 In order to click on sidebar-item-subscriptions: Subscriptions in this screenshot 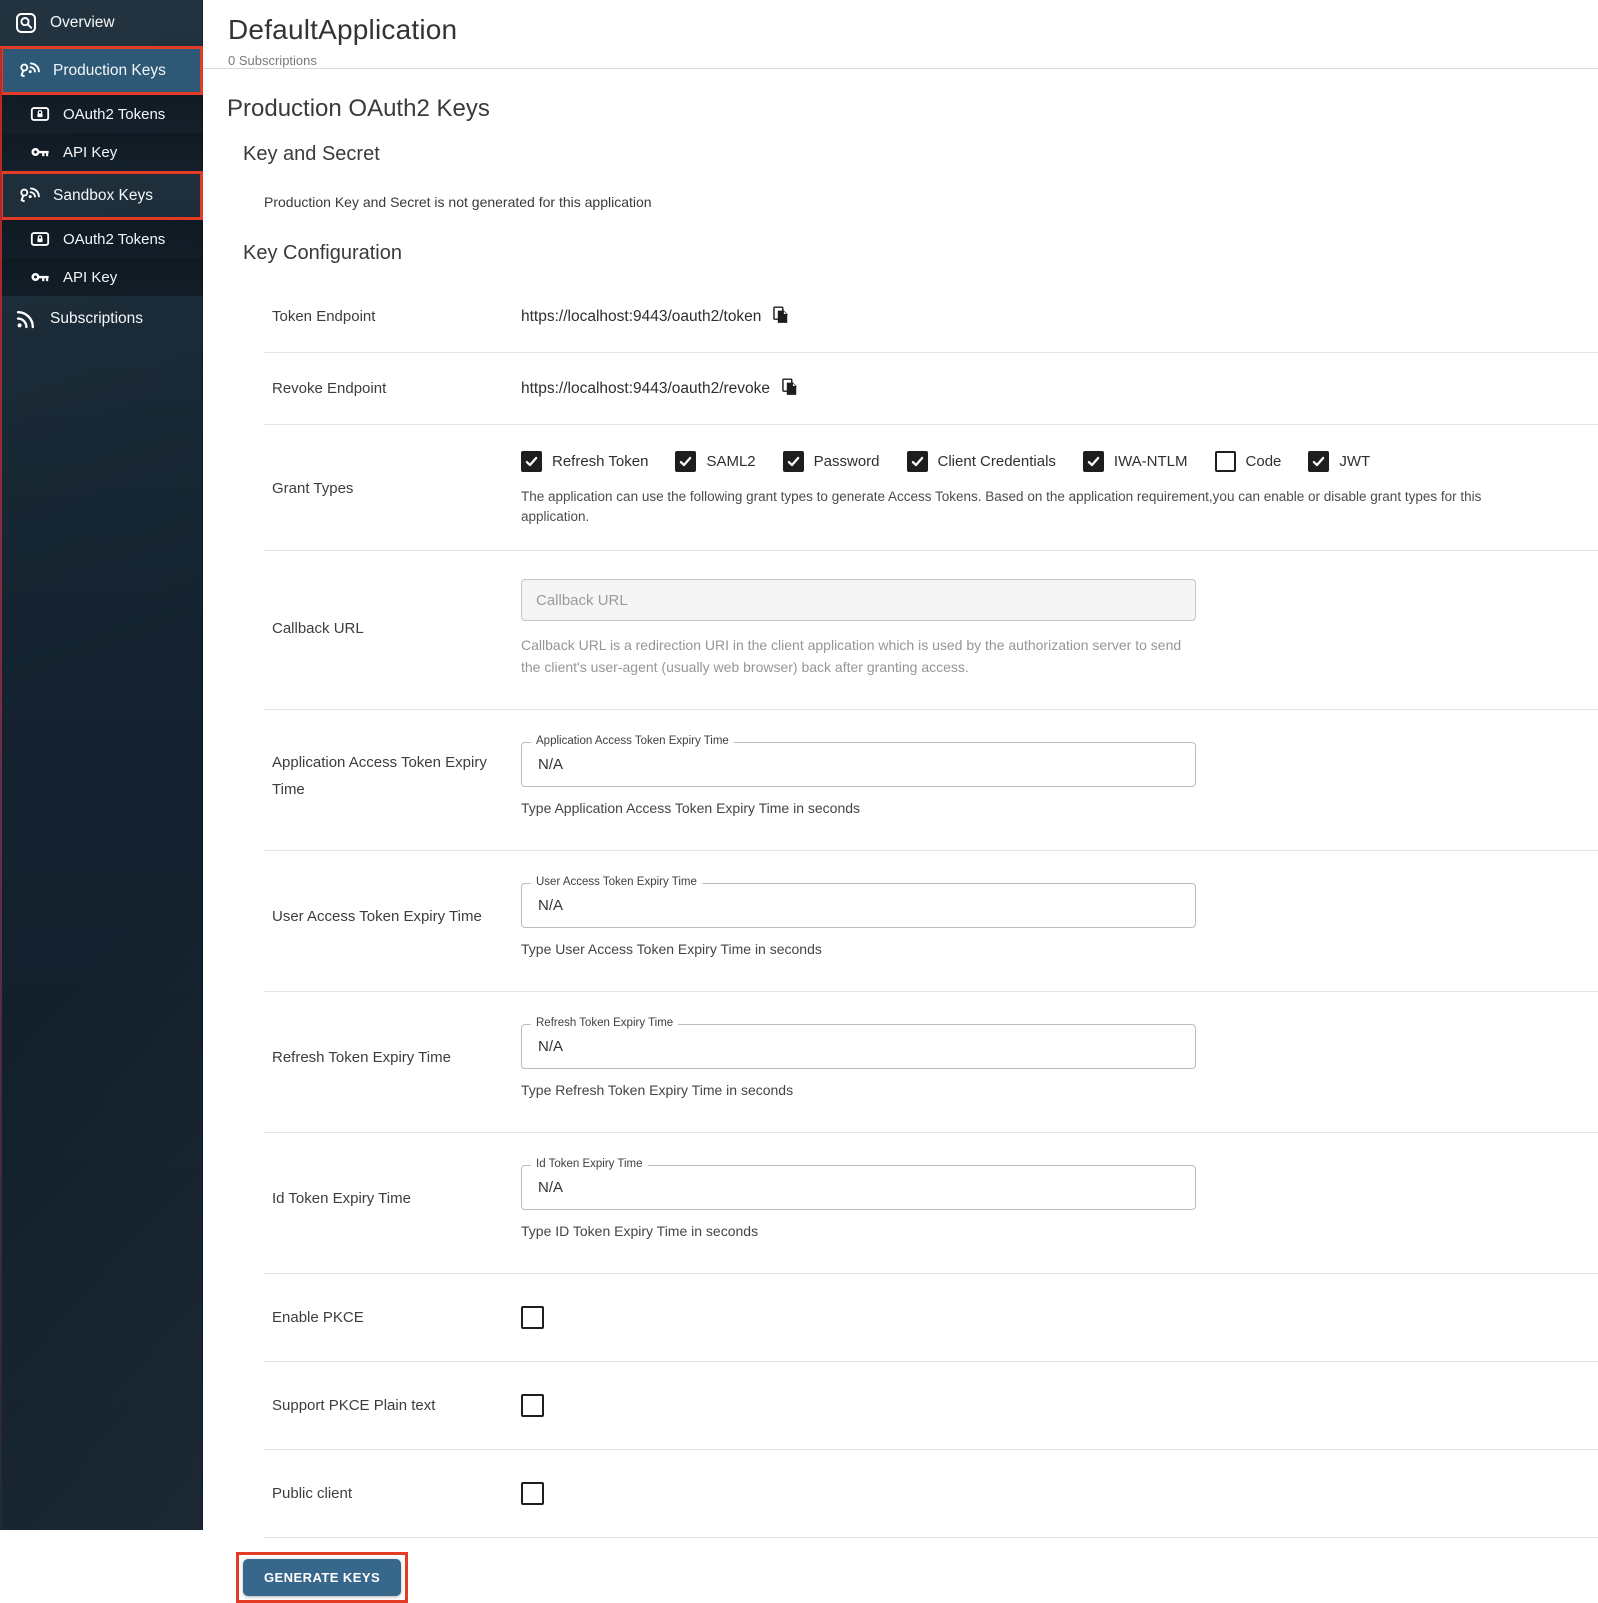, I will do `click(101, 319)`.